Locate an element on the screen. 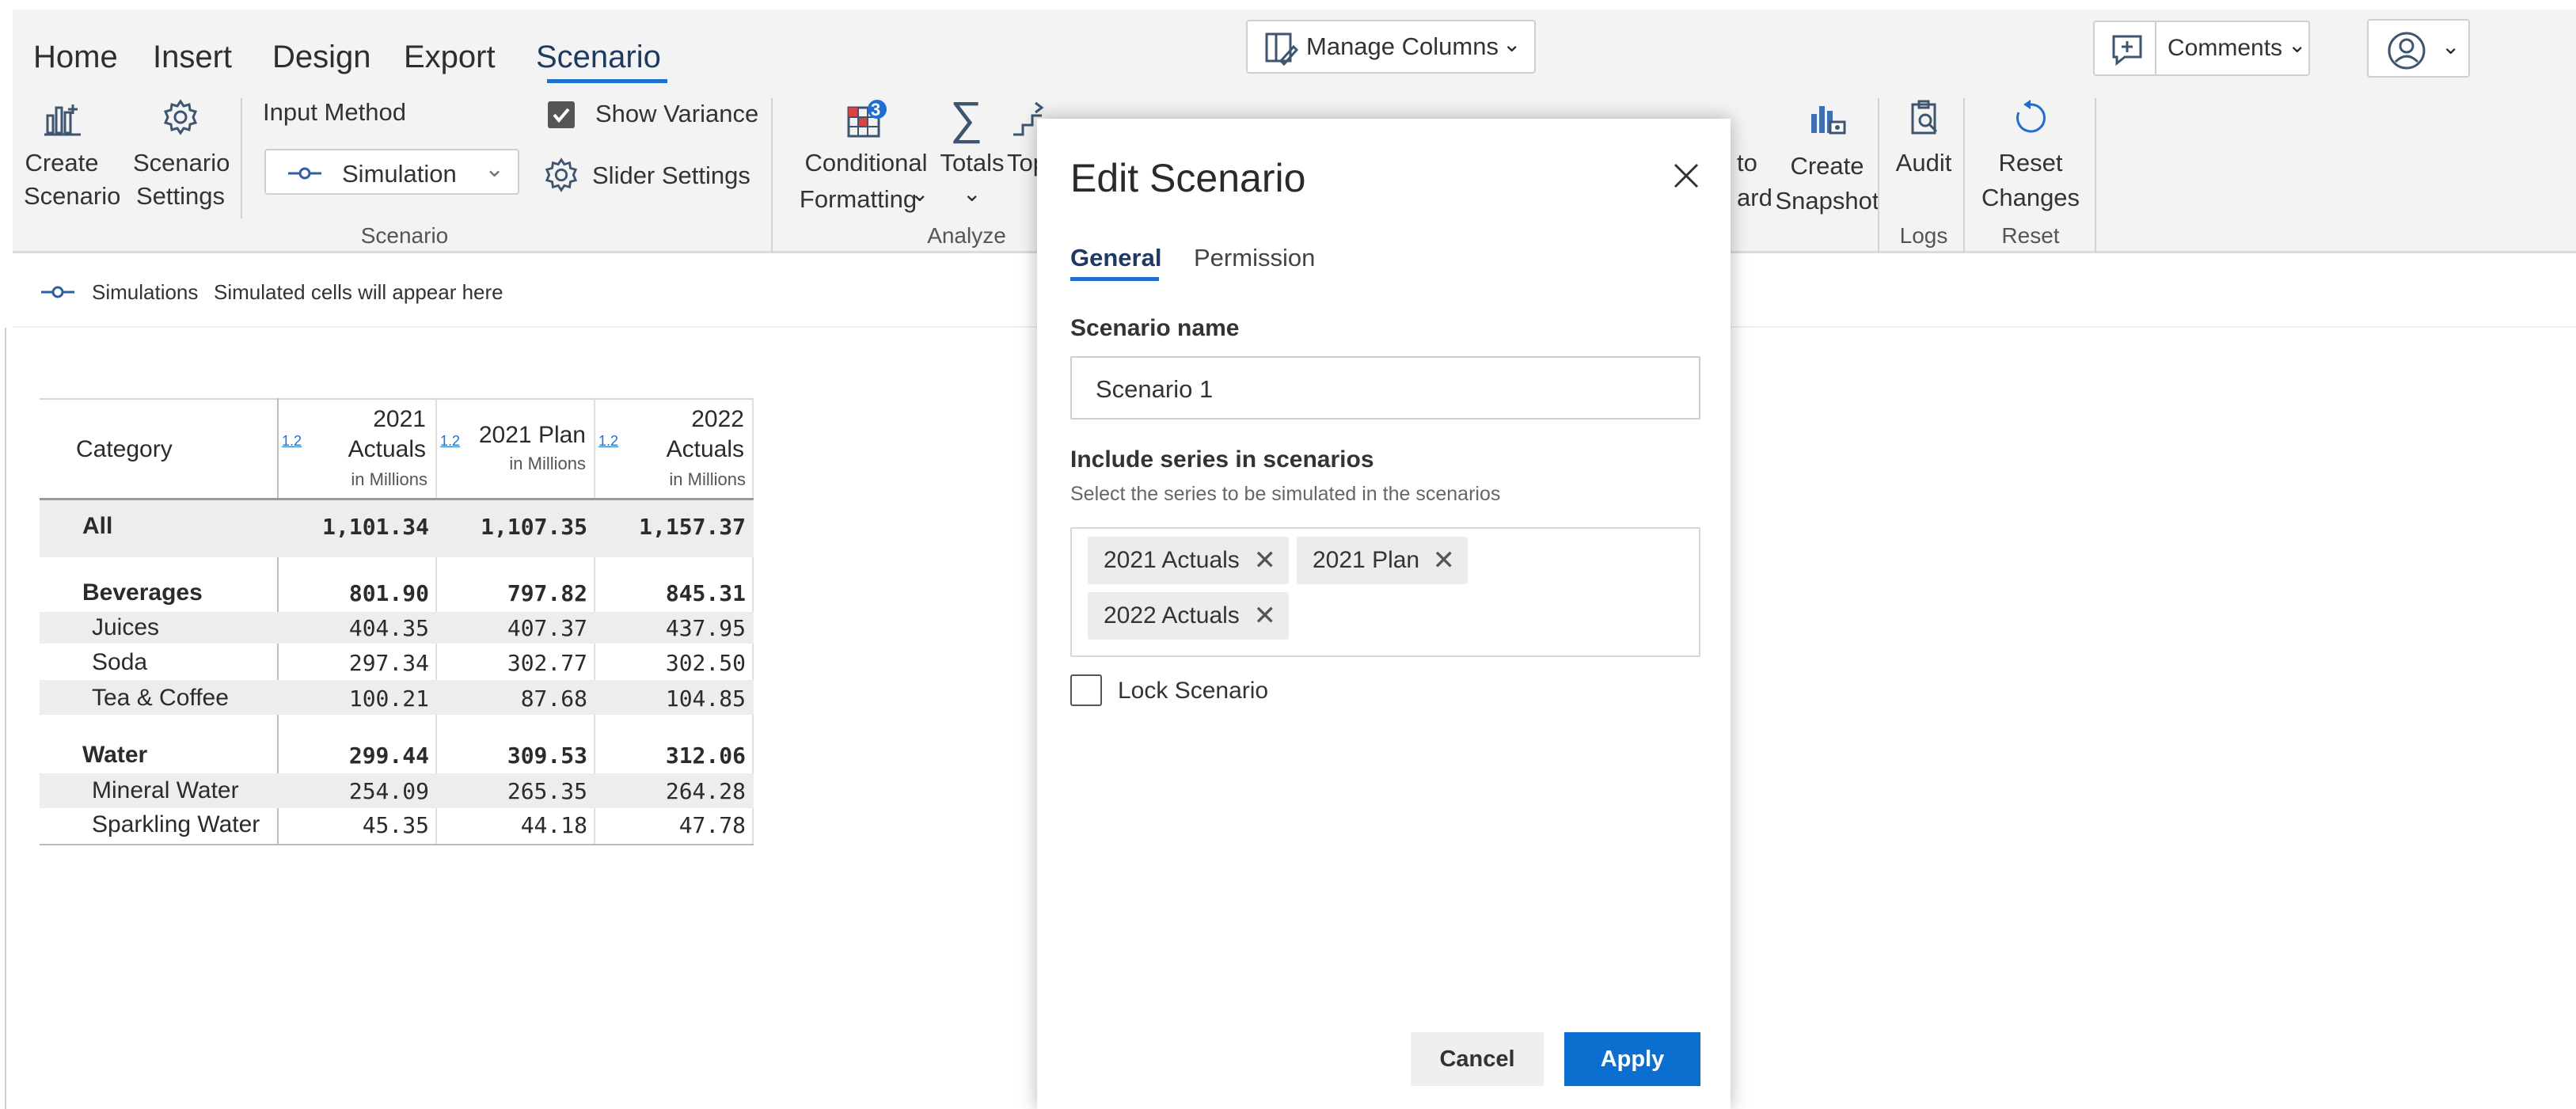  column-header-2021-actuals-line2: Actuals is located at coordinates (364, 450).